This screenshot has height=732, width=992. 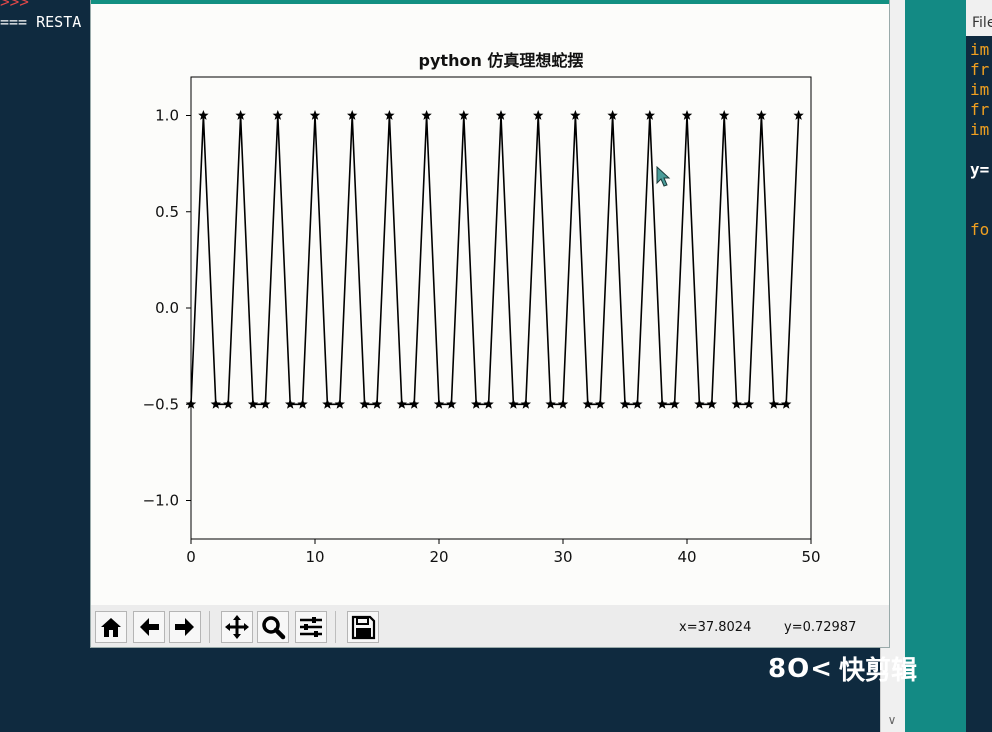 I want to click on watermark: 8O< 快剪辑, so click(x=842, y=668).